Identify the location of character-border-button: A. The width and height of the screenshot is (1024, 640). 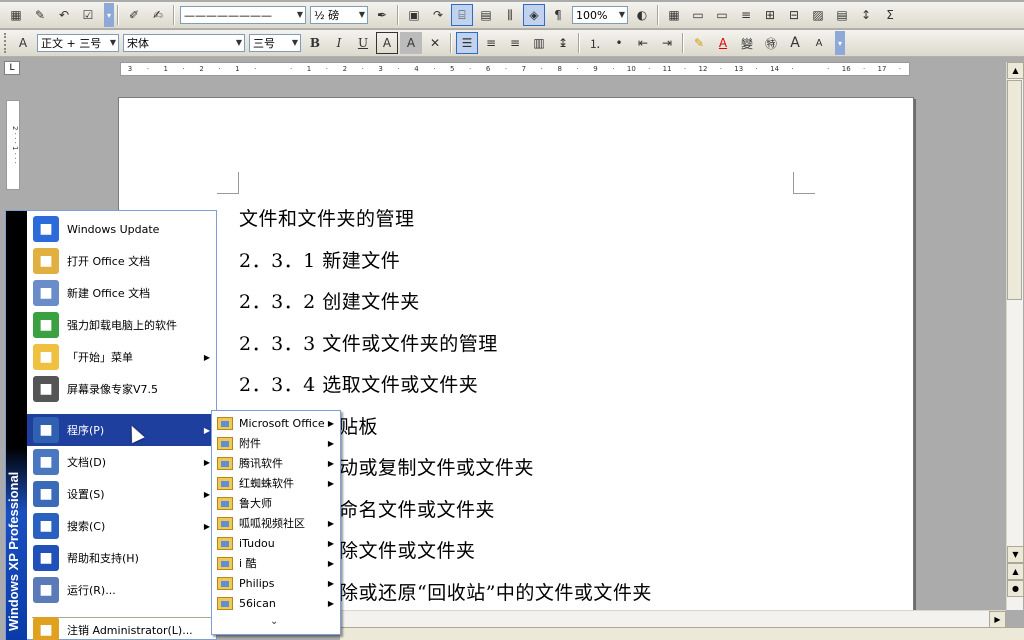
(387, 43).